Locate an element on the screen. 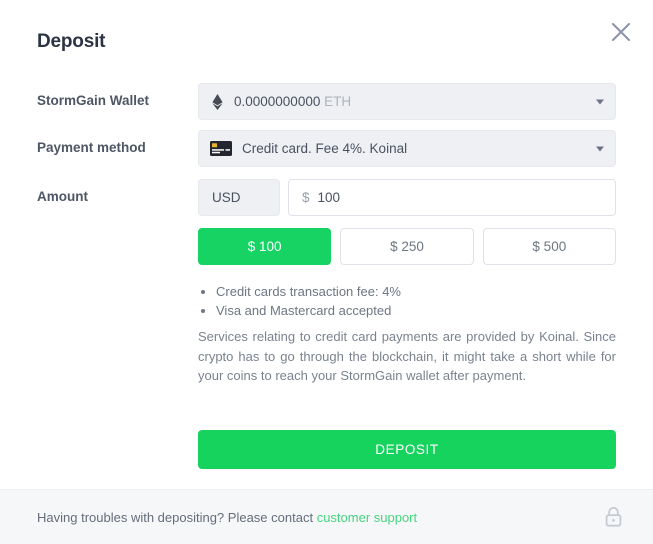 The image size is (653, 544). wallet-balance: 0.0000000000 ETH is located at coordinates (292, 101).